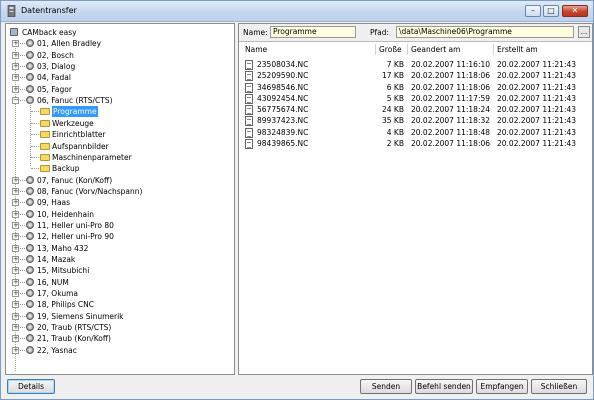 The image size is (594, 400). I want to click on file-size: 24 KB, so click(393, 109).